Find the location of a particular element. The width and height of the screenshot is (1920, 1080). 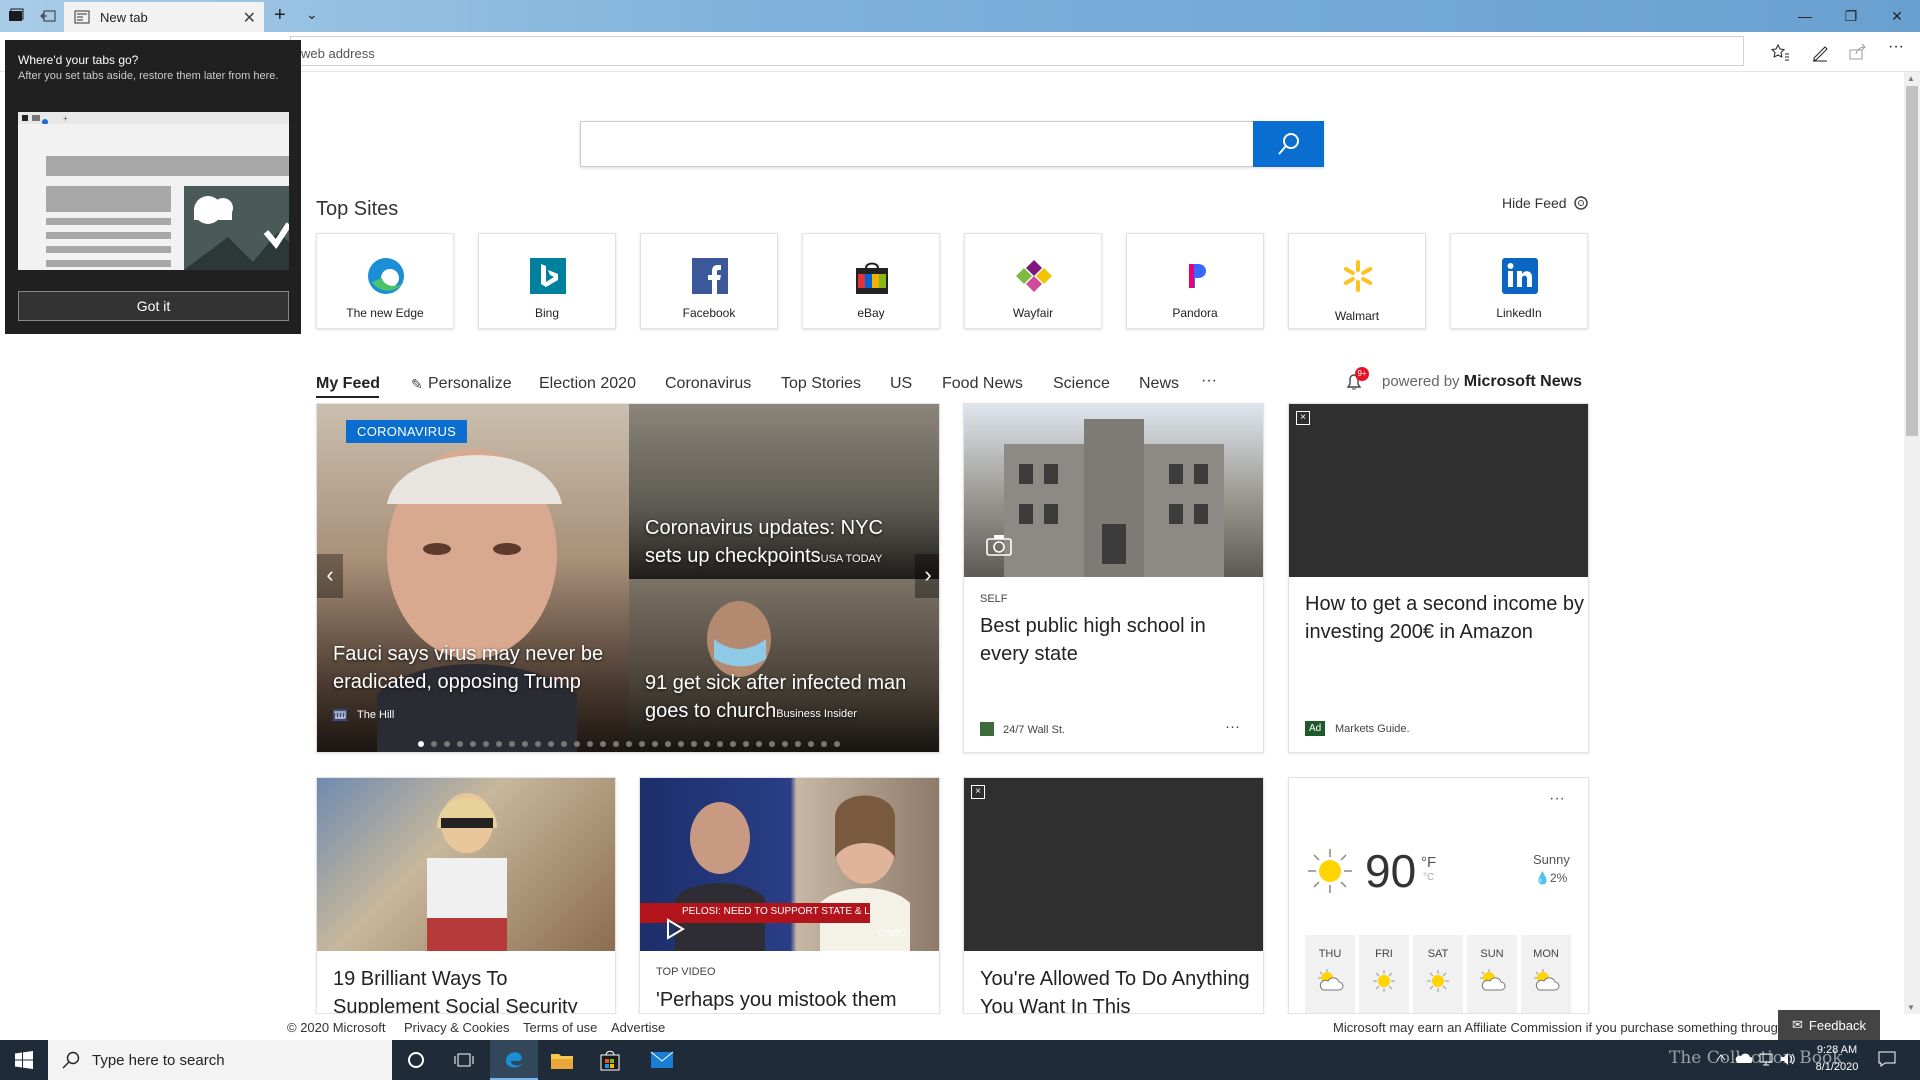

terms-link: Terms of use is located at coordinates (560, 1027).